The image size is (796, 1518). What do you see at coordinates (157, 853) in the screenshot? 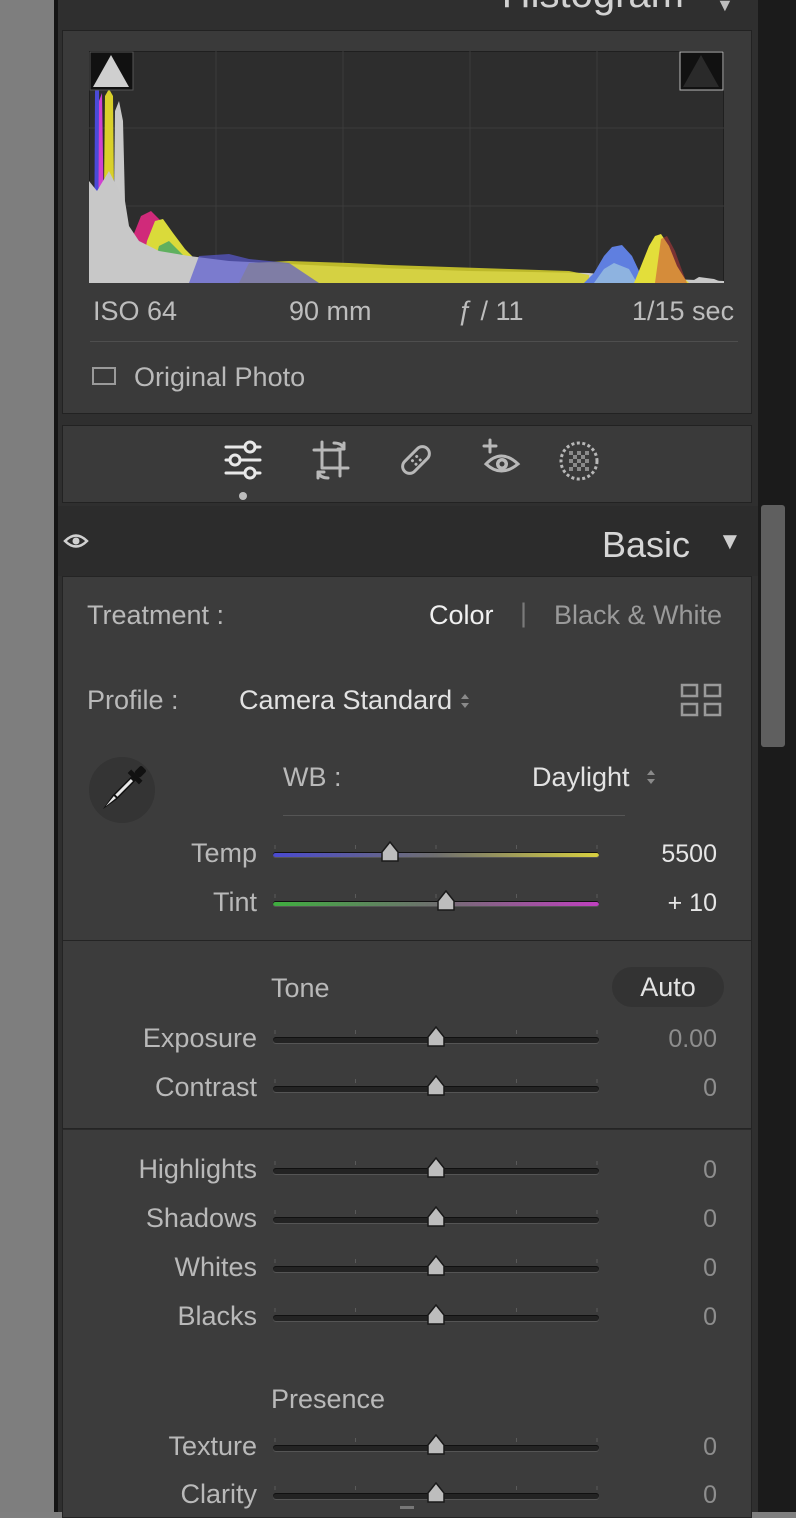
I see `temp-label: Temp` at bounding box center [157, 853].